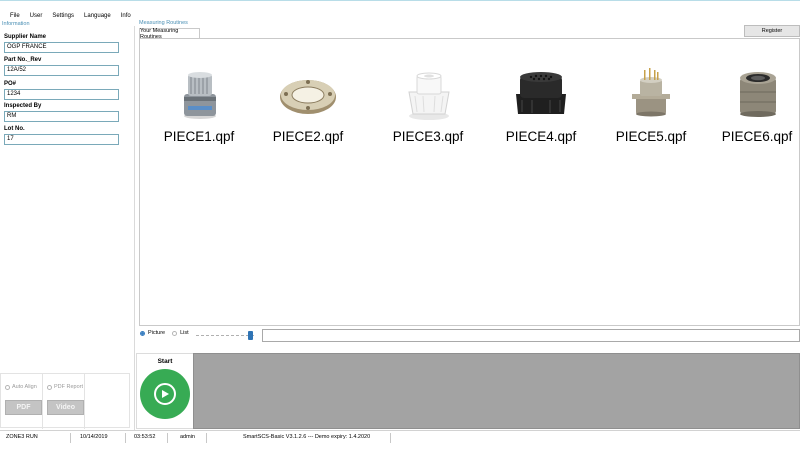 The width and height of the screenshot is (800, 462). Describe the element at coordinates (651, 136) in the screenshot. I see `piece-label-5: PIECE5.qpf` at that location.